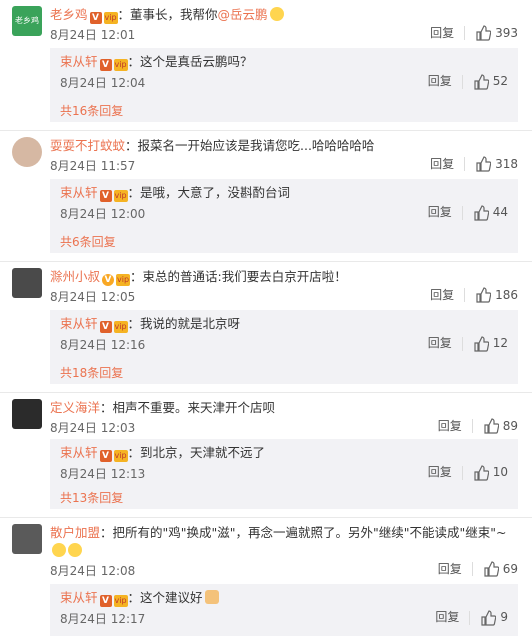 The image size is (532, 636). Describe the element at coordinates (93, 571) in the screenshot. I see `comment-time: 8月24日 12:08` at that location.